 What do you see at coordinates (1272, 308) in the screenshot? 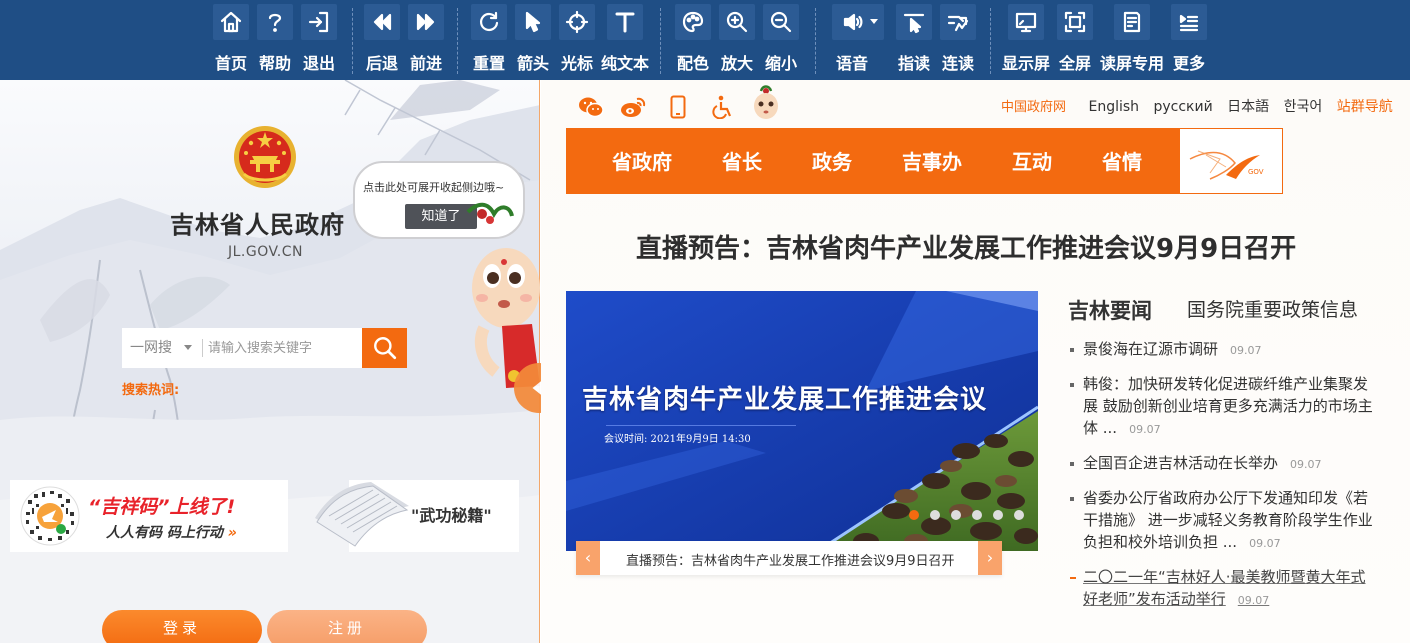
I see `tab-state-council-policy: 国务院重要政策信息` at bounding box center [1272, 308].